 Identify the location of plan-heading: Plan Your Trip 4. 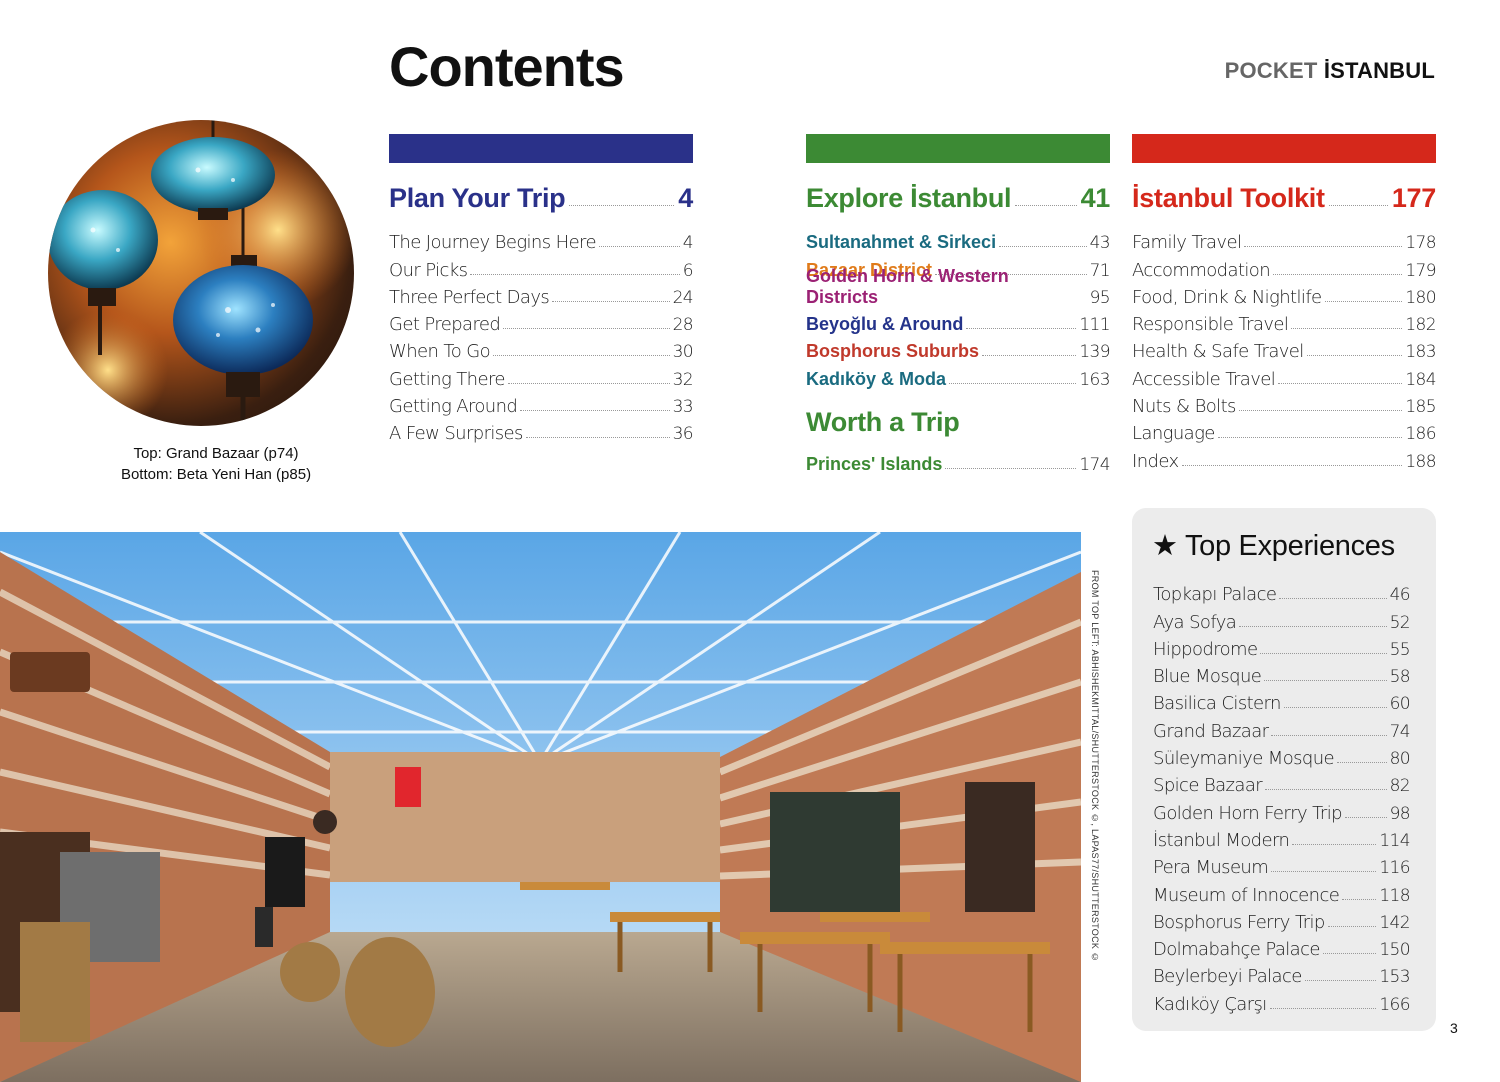
(541, 197).